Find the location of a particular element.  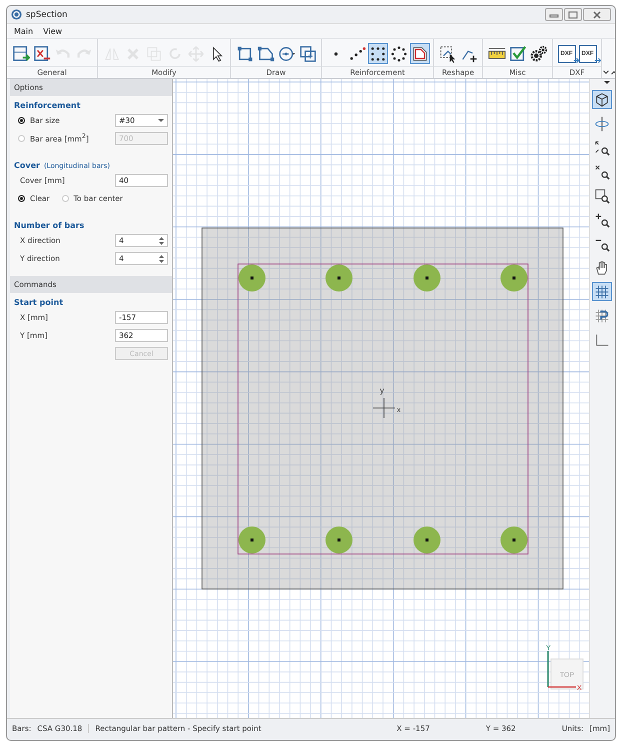

section-title: Cover is located at coordinates (27, 165).